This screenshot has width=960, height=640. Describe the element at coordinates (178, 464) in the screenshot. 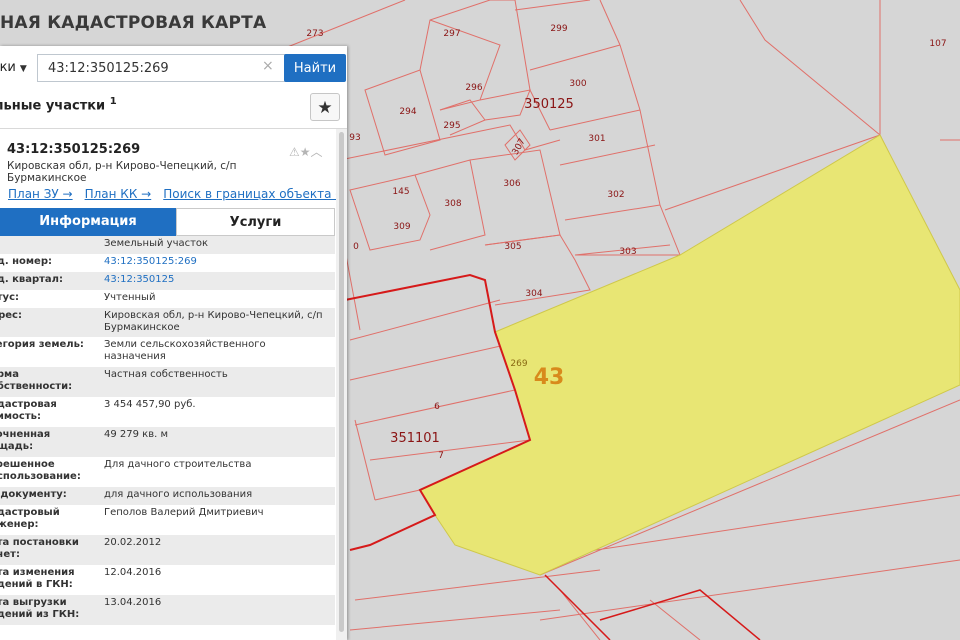

I see `info-value: Для дачного строительства` at that location.